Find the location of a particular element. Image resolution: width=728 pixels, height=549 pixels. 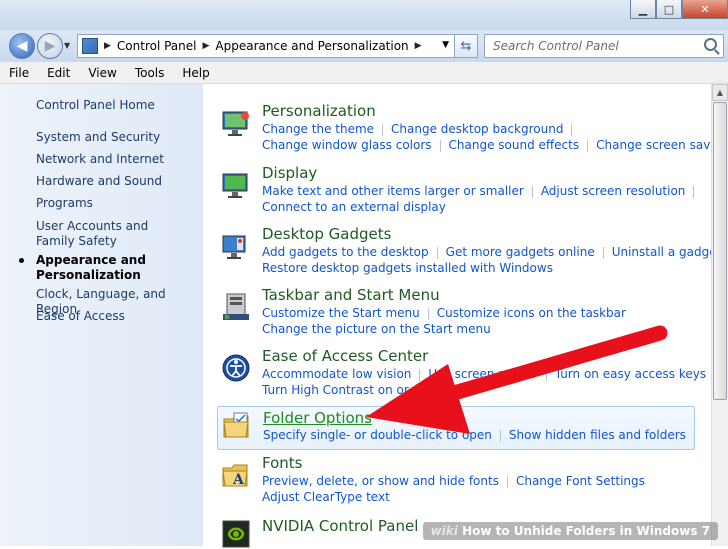

link-single-double-click: Specify single- or double-click to open is located at coordinates (377, 435).